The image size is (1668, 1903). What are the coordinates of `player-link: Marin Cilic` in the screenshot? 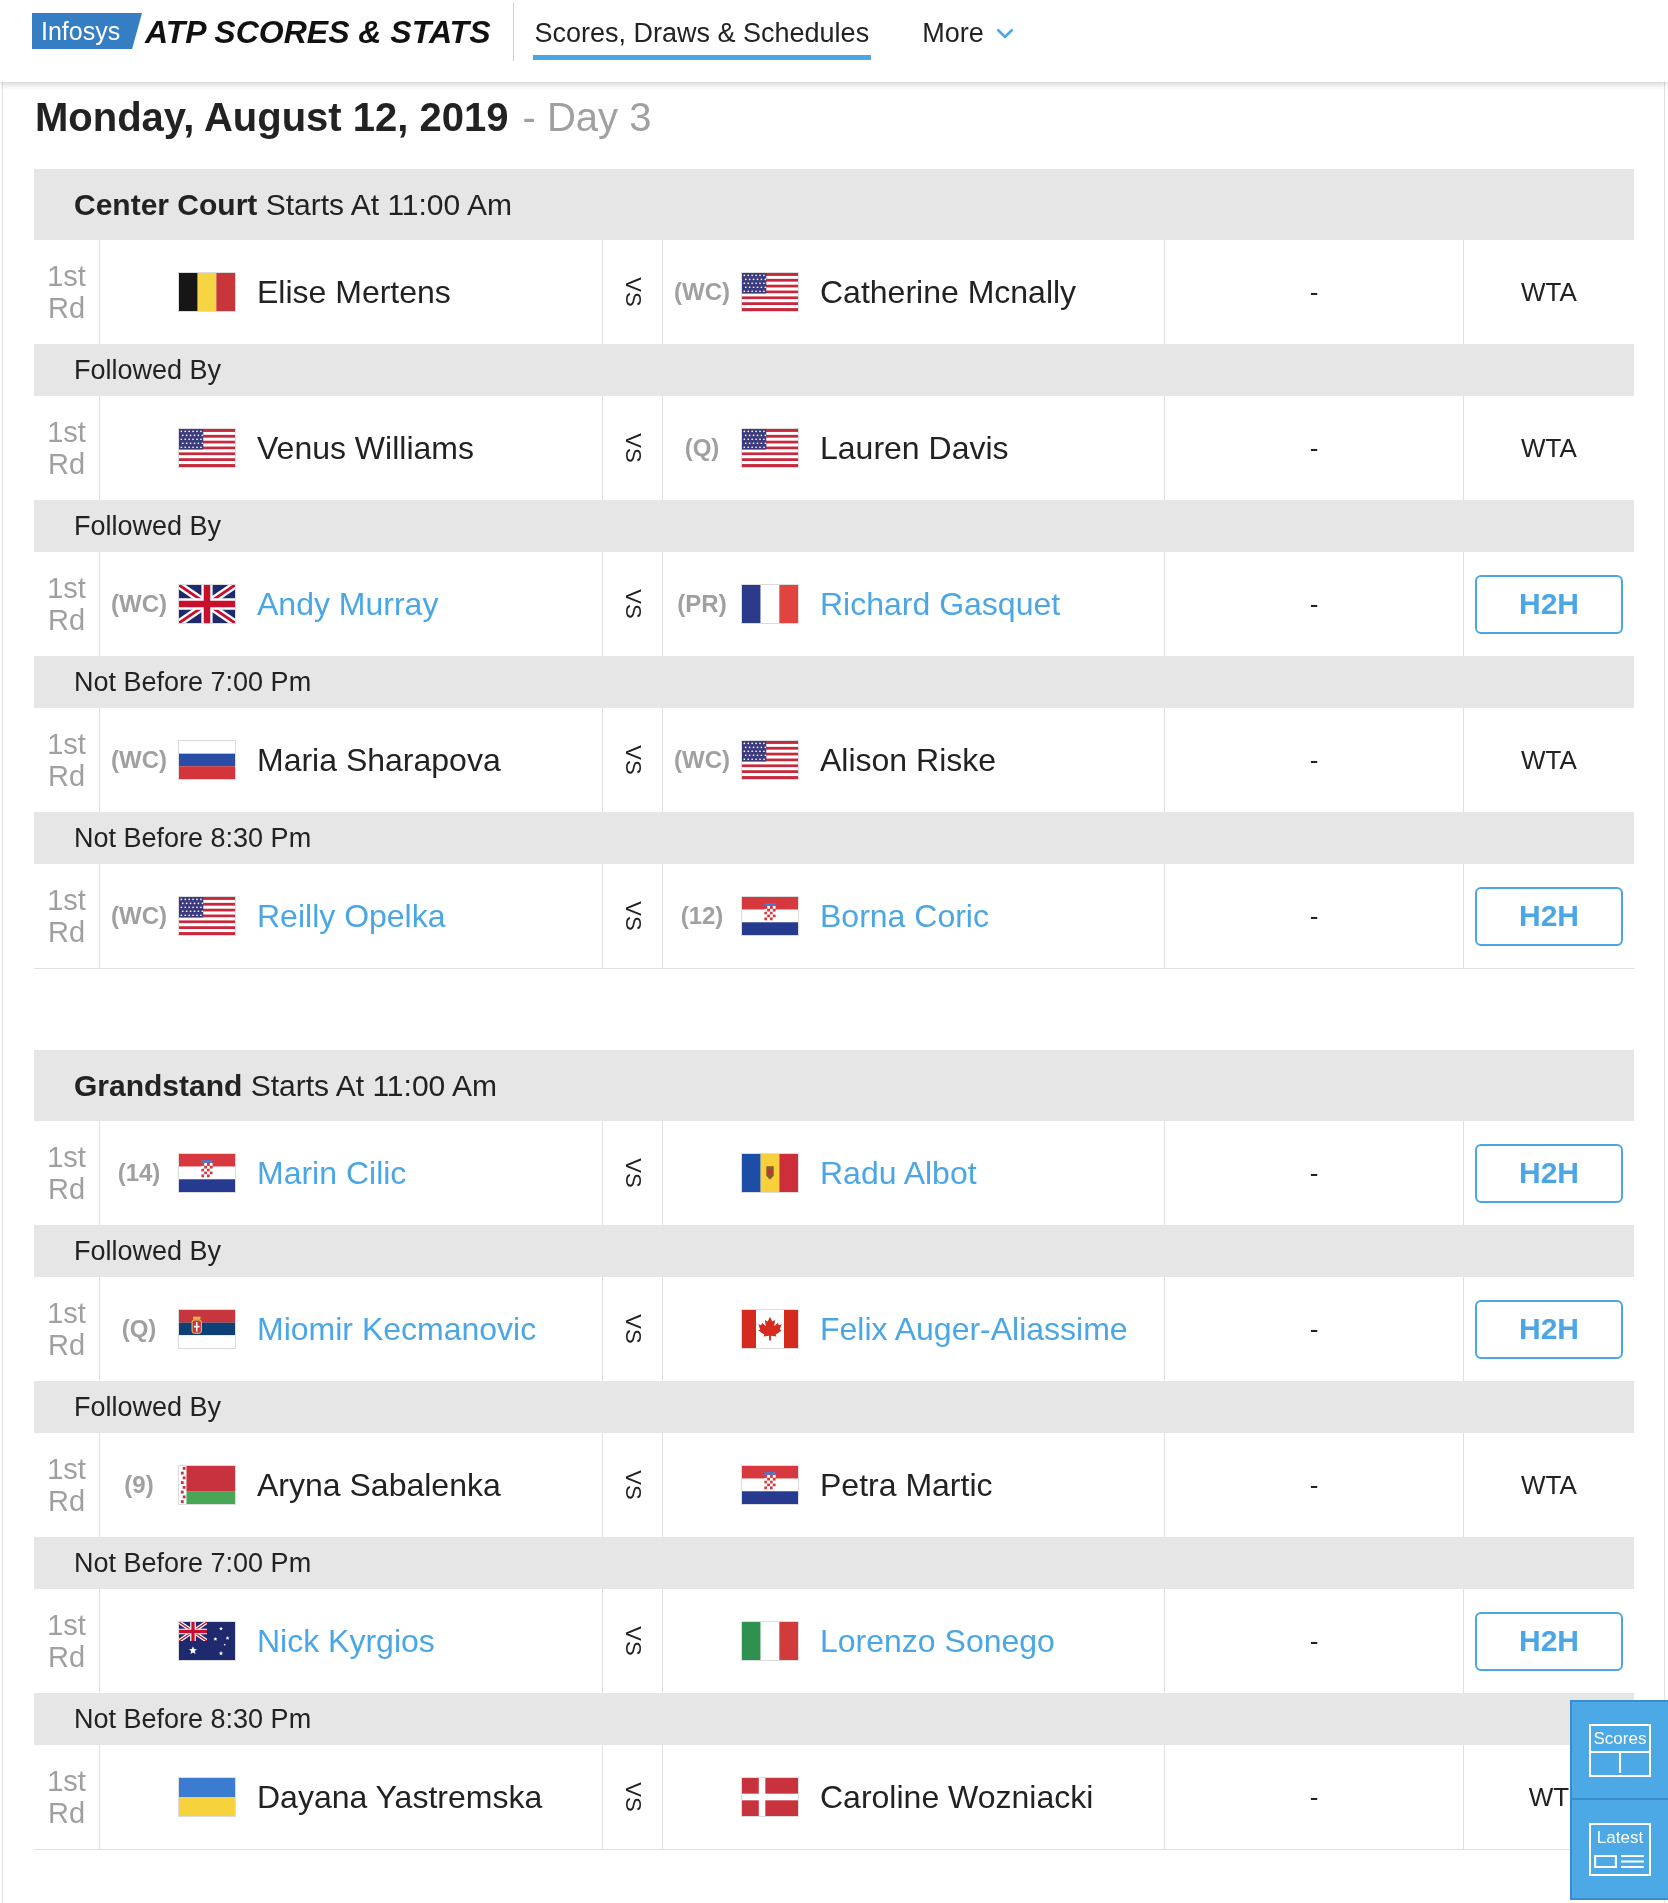 It's located at (332, 1173).